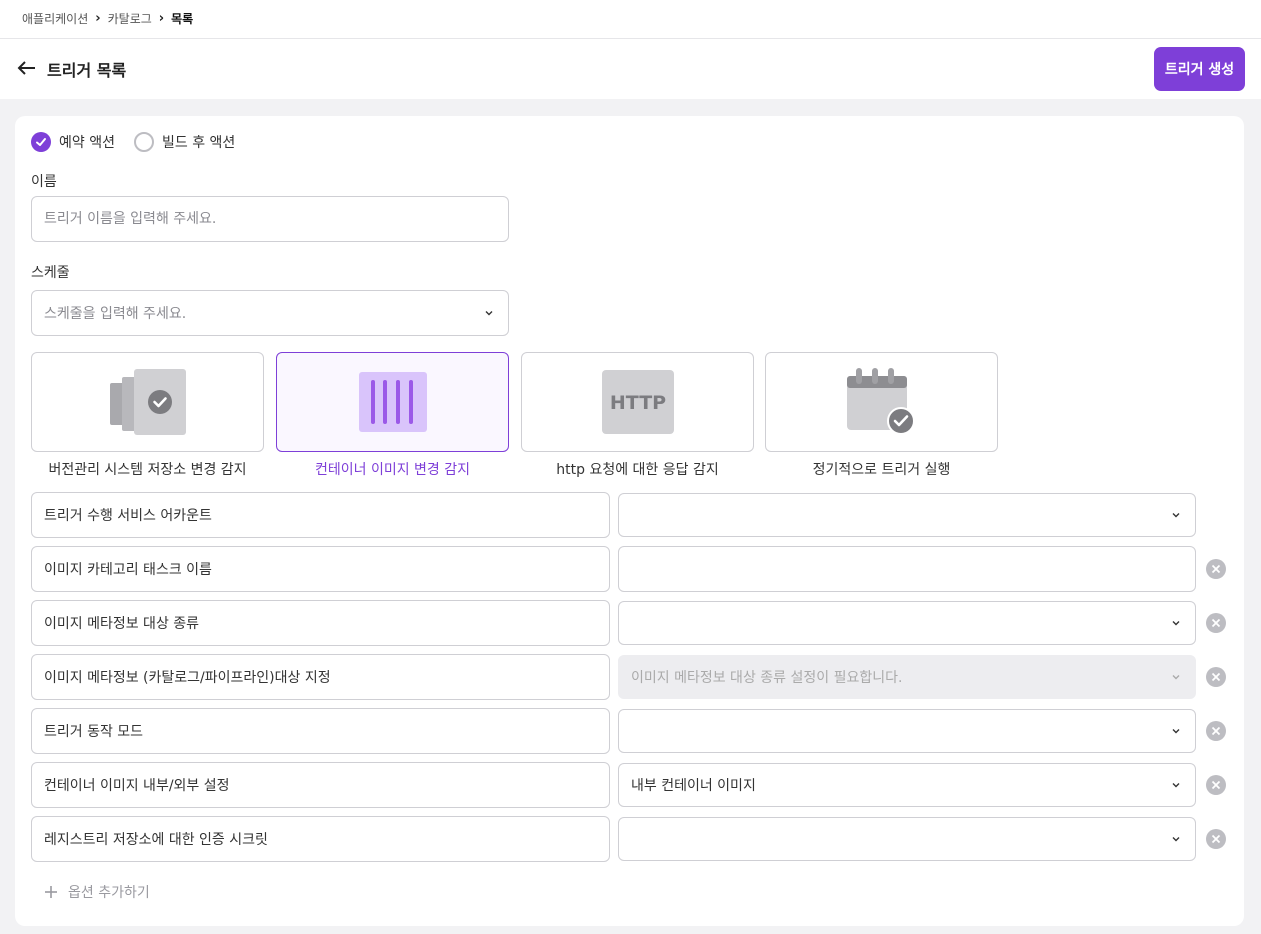 The image size is (1261, 934). I want to click on option-label-registry-secret: 레지스트리 저장소에 대한 인증 시크릿, so click(320, 839).